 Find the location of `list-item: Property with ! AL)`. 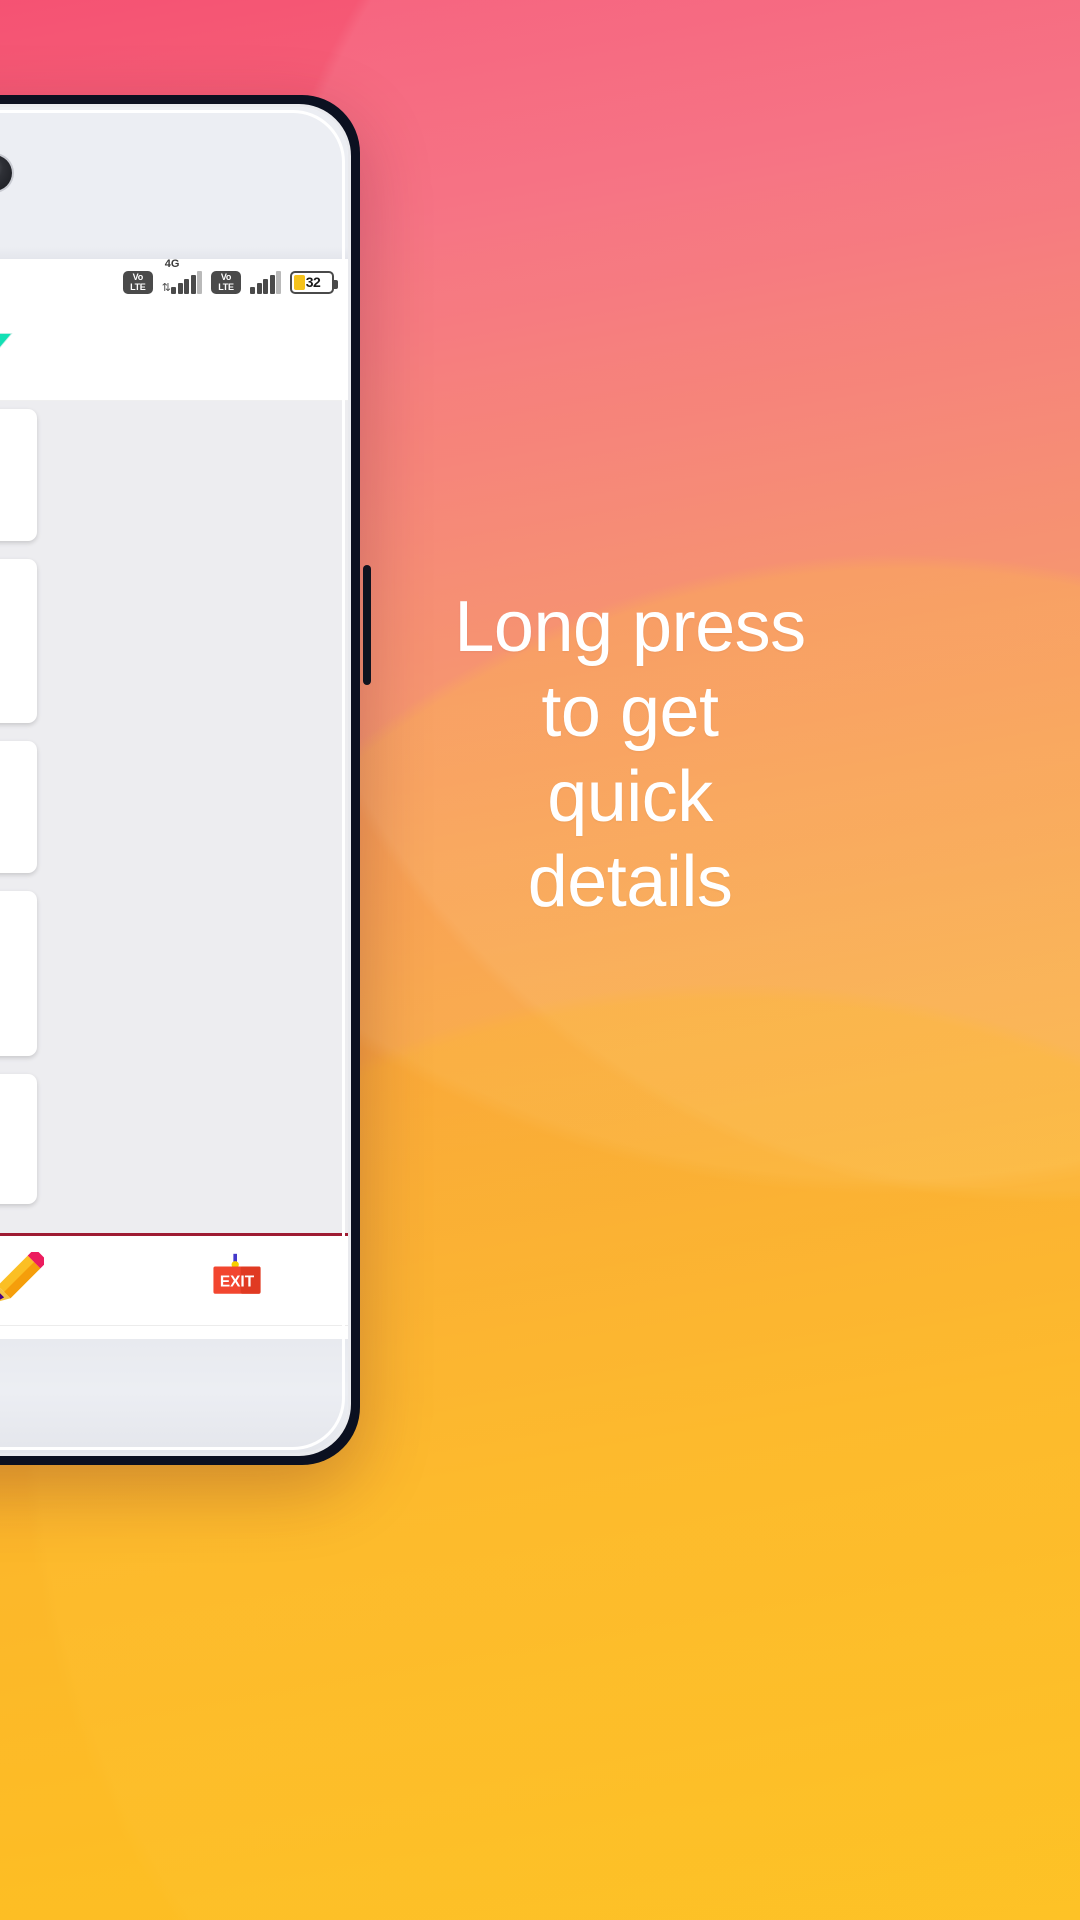

list-item: Property with ! AL) is located at coordinates (18, 1139).